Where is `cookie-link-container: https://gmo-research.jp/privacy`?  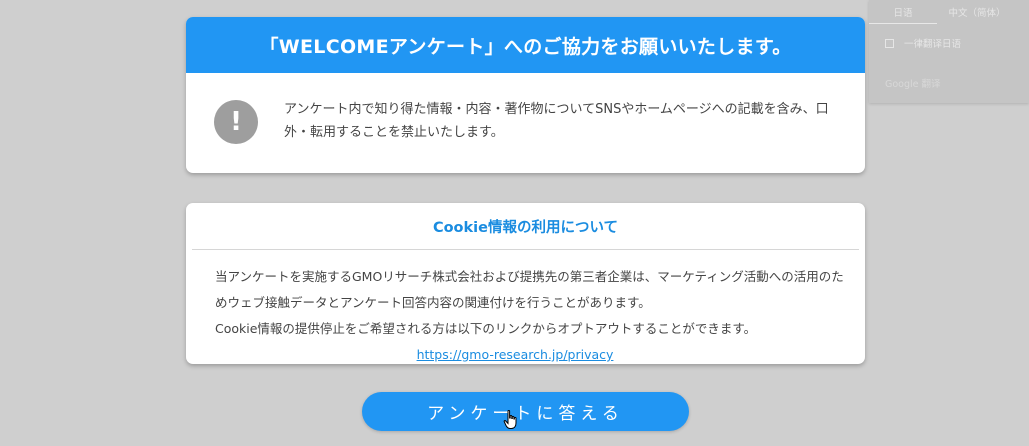
cookie-link-container: https://gmo-research.jp/privacy is located at coordinates (530, 353).